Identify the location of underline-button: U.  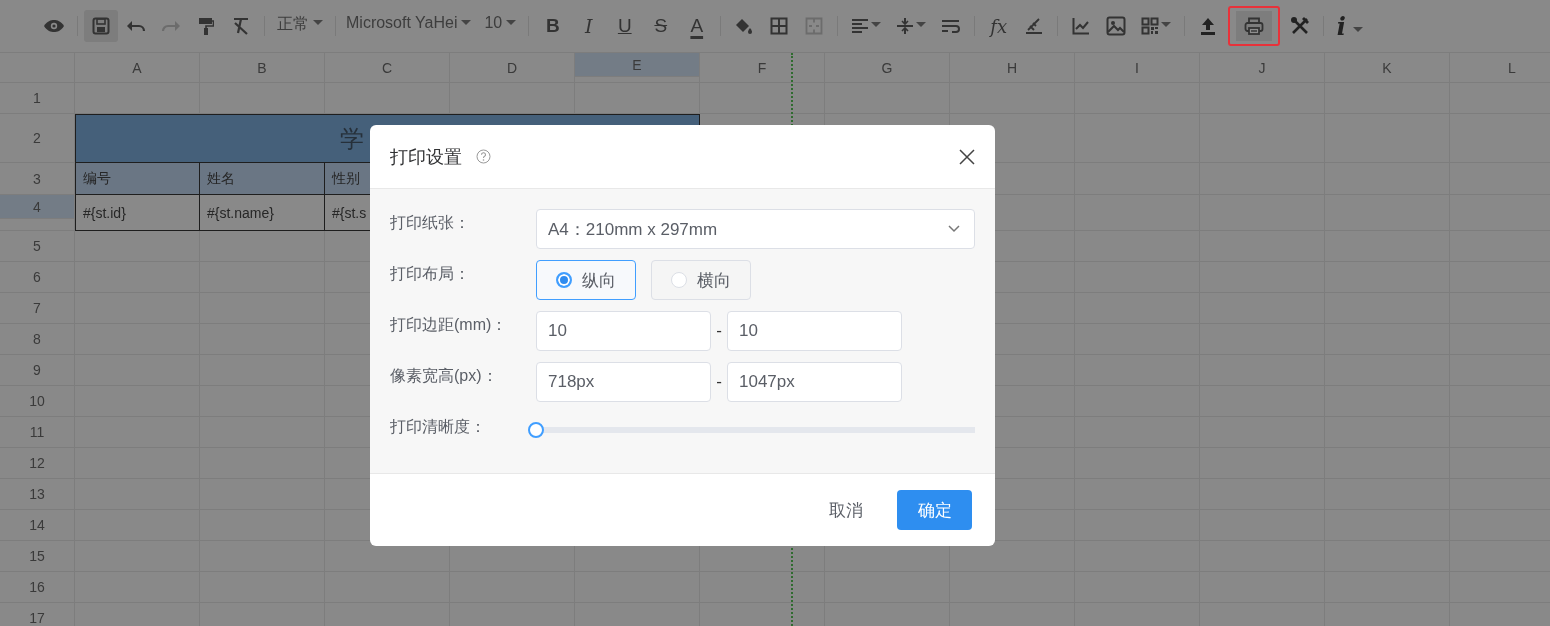
(625, 26).